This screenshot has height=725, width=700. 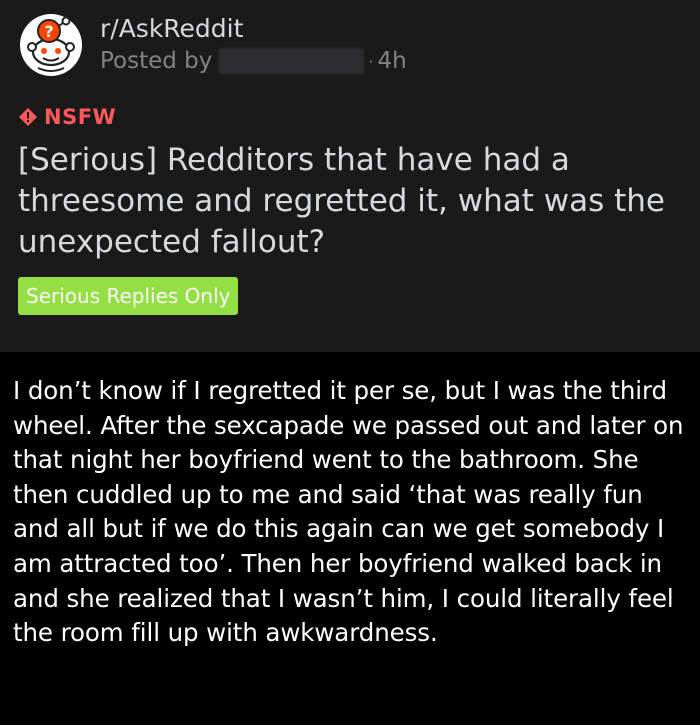 I want to click on askreddit-snoo-icon: ?, so click(x=51, y=44).